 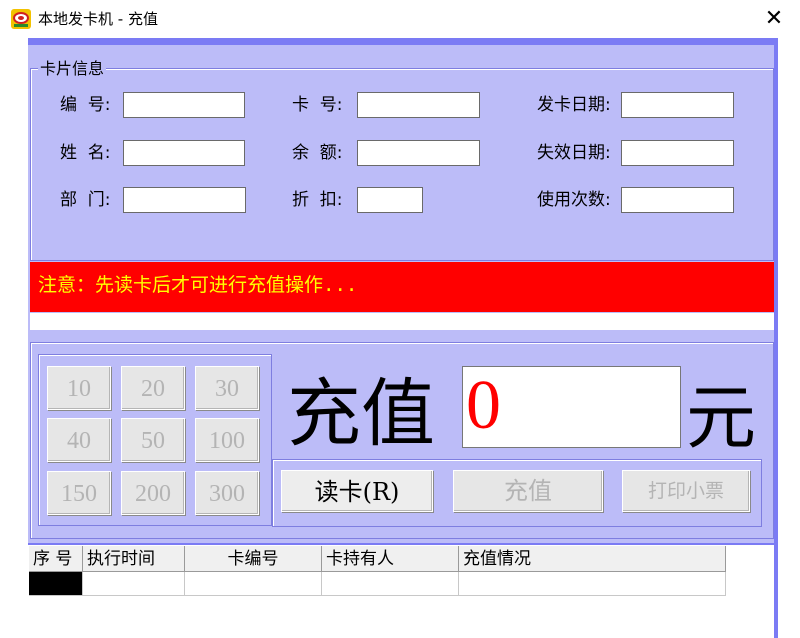 What do you see at coordinates (574, 105) in the screenshot?
I see `label-issue-date: 发卡日期:` at bounding box center [574, 105].